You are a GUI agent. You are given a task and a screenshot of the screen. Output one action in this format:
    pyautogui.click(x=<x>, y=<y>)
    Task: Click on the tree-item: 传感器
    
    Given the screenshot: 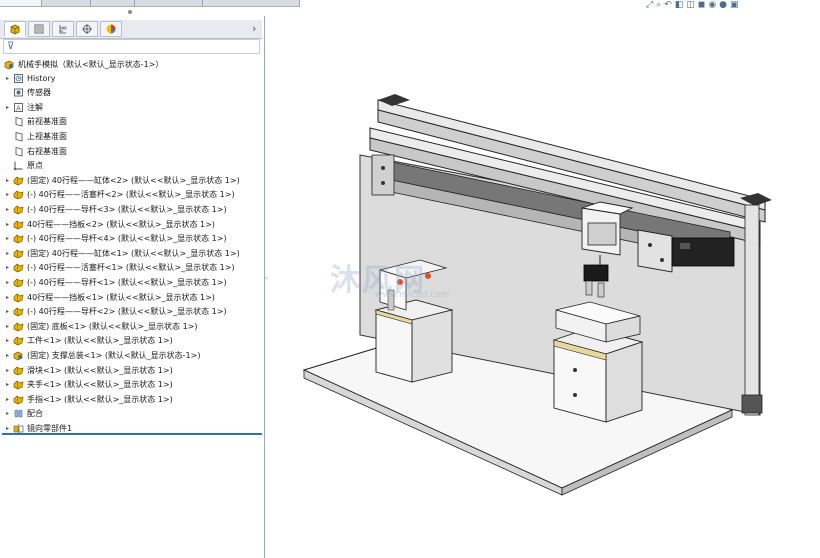 What is the action you would take?
    pyautogui.click(x=27, y=93)
    